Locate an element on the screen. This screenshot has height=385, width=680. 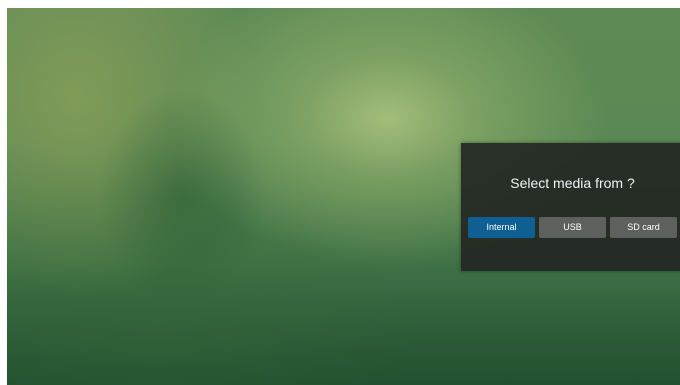
select-media-dialog: Select media from ? Internal USB SD card is located at coordinates (570, 207).